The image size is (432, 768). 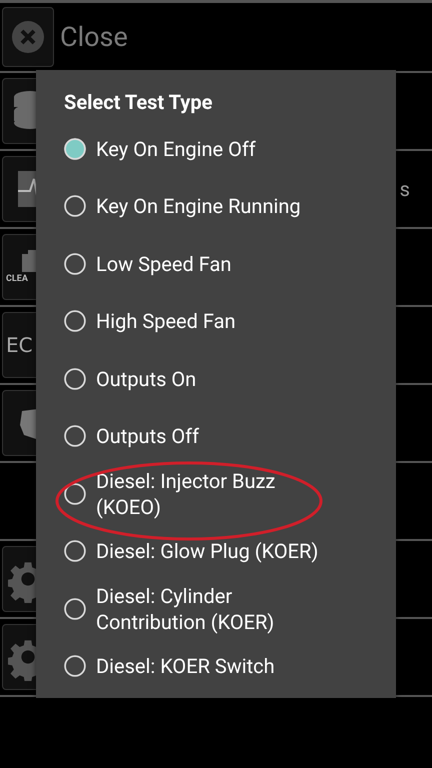 What do you see at coordinates (214, 551) in the screenshot?
I see `radio-option: Diesel: Glow Plug (KOER)` at bounding box center [214, 551].